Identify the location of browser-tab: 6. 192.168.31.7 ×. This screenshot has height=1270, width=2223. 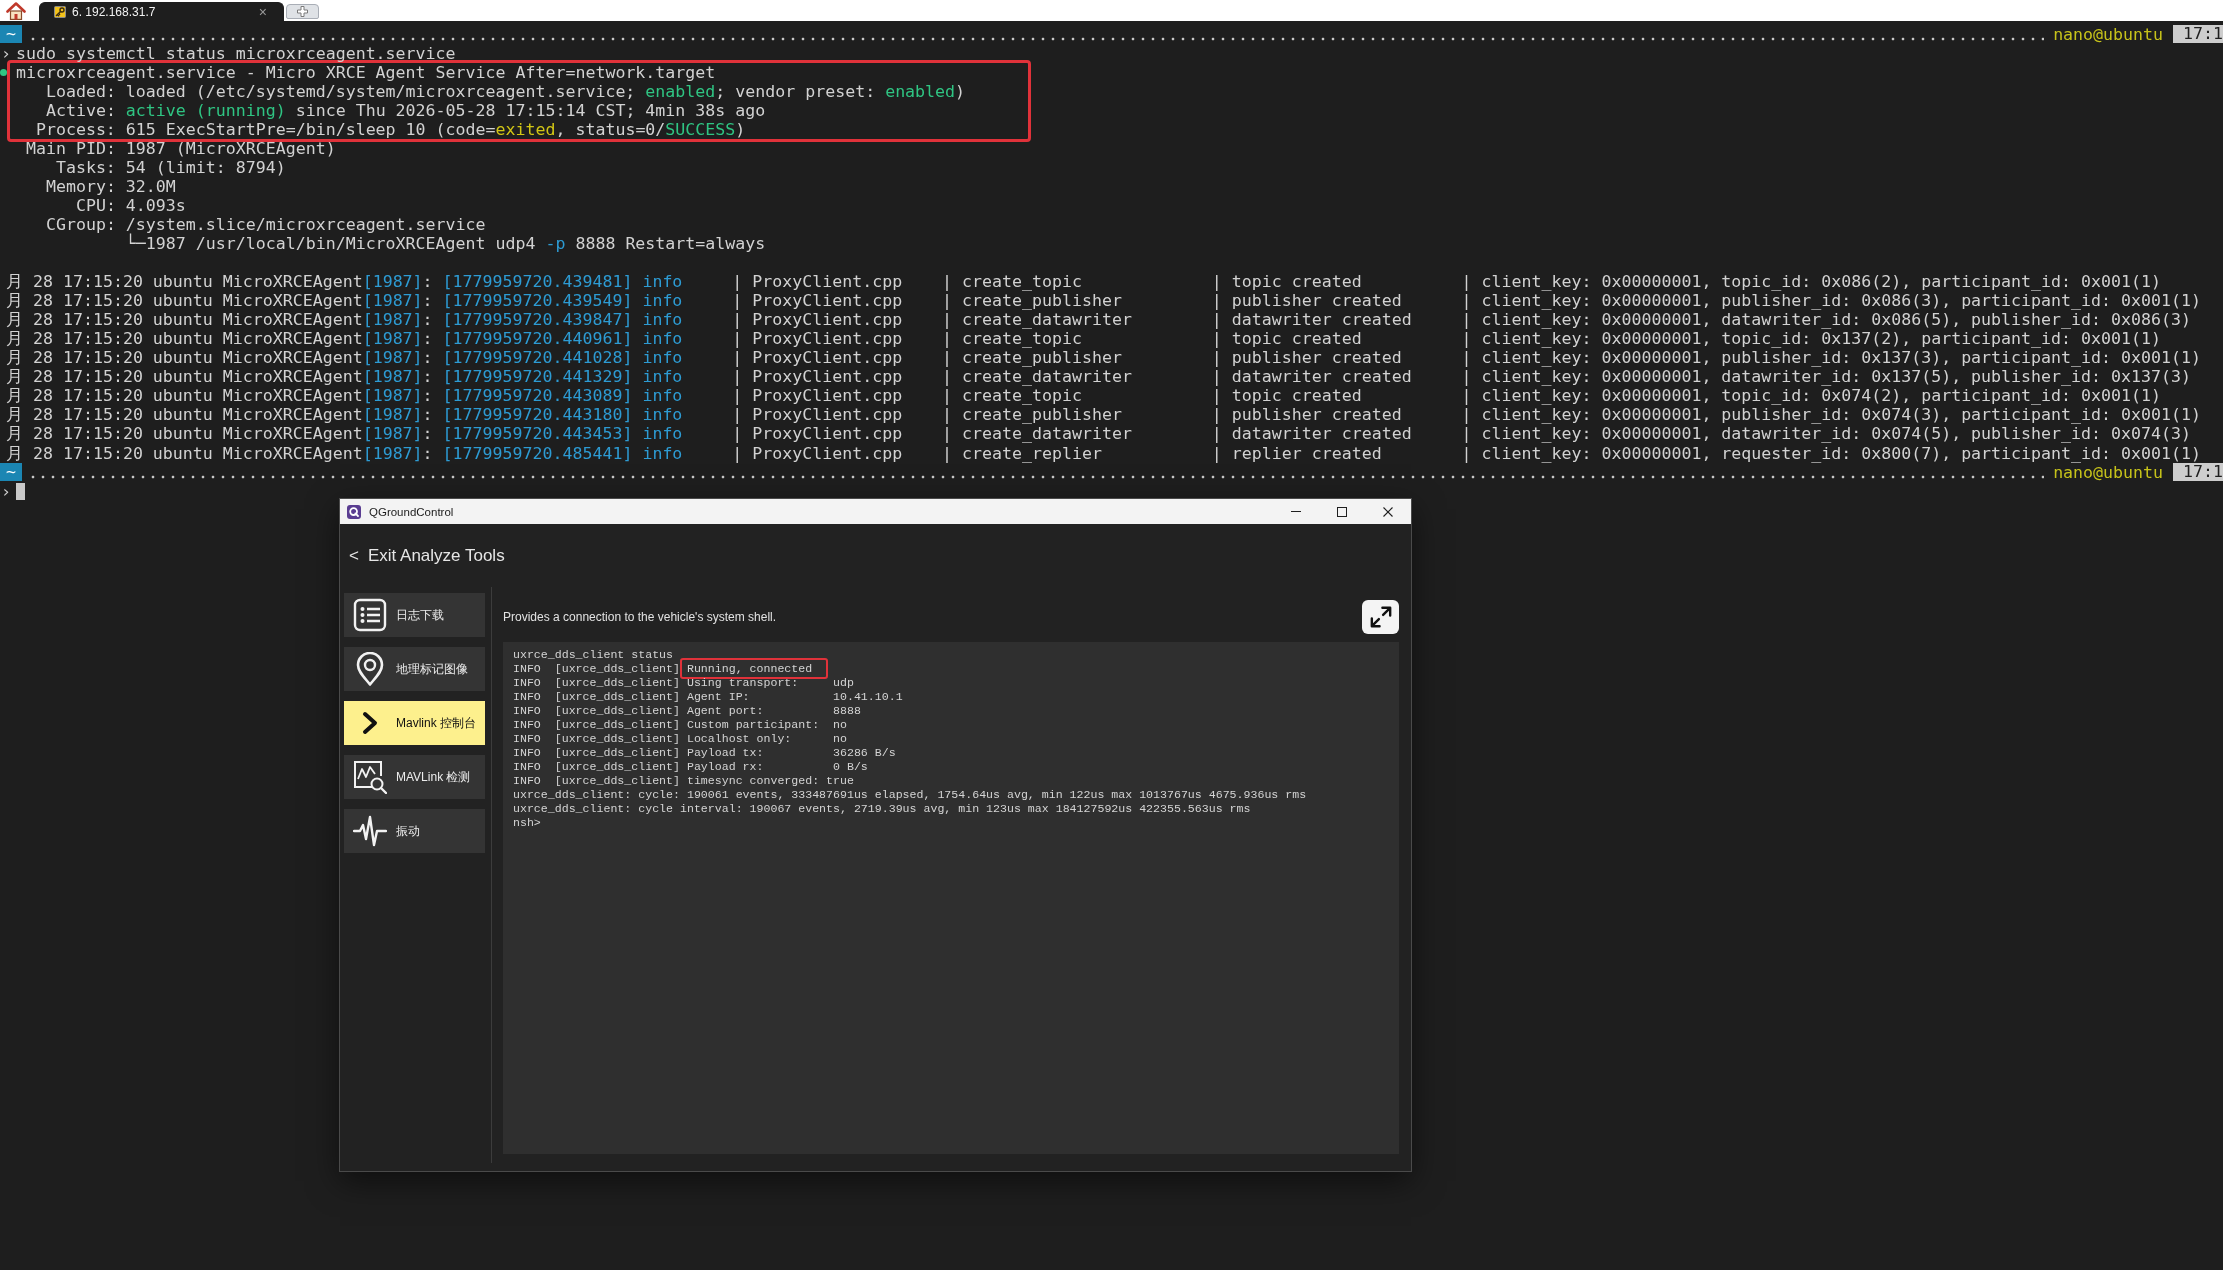
(161, 11).